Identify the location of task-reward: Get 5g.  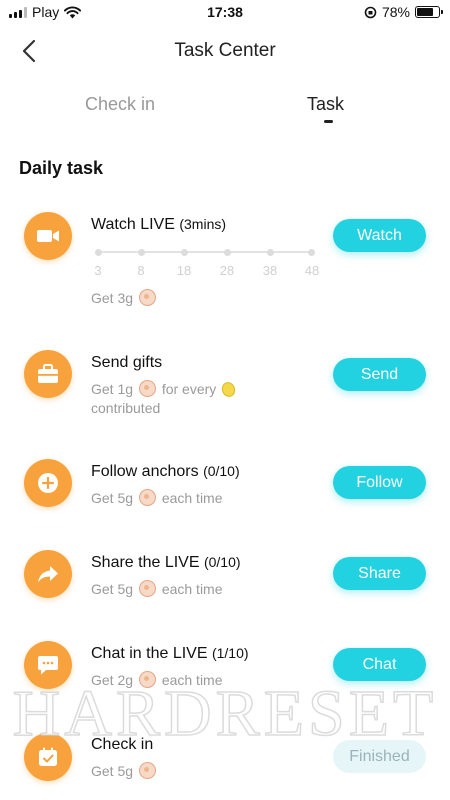
(124, 771).